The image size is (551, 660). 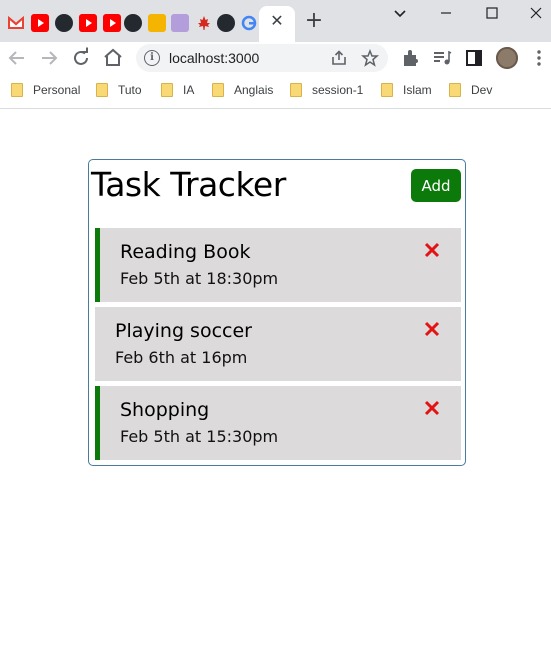 I want to click on tab-strip: ✕ +, so click(x=275, y=21).